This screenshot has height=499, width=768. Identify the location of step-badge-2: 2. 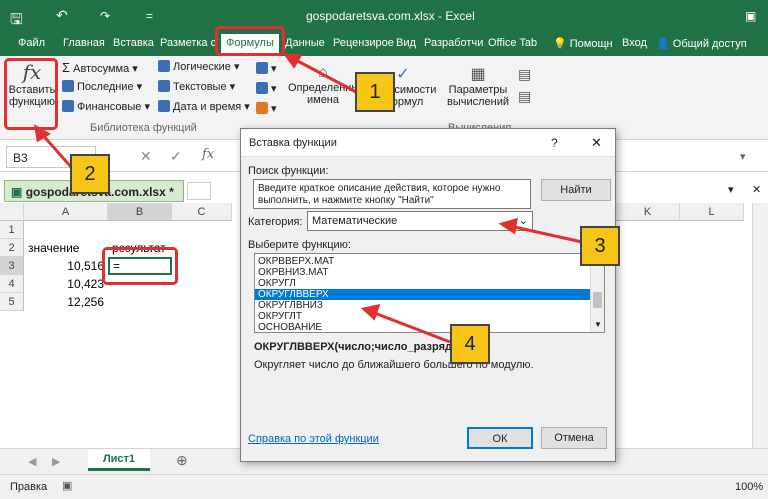
(90, 174).